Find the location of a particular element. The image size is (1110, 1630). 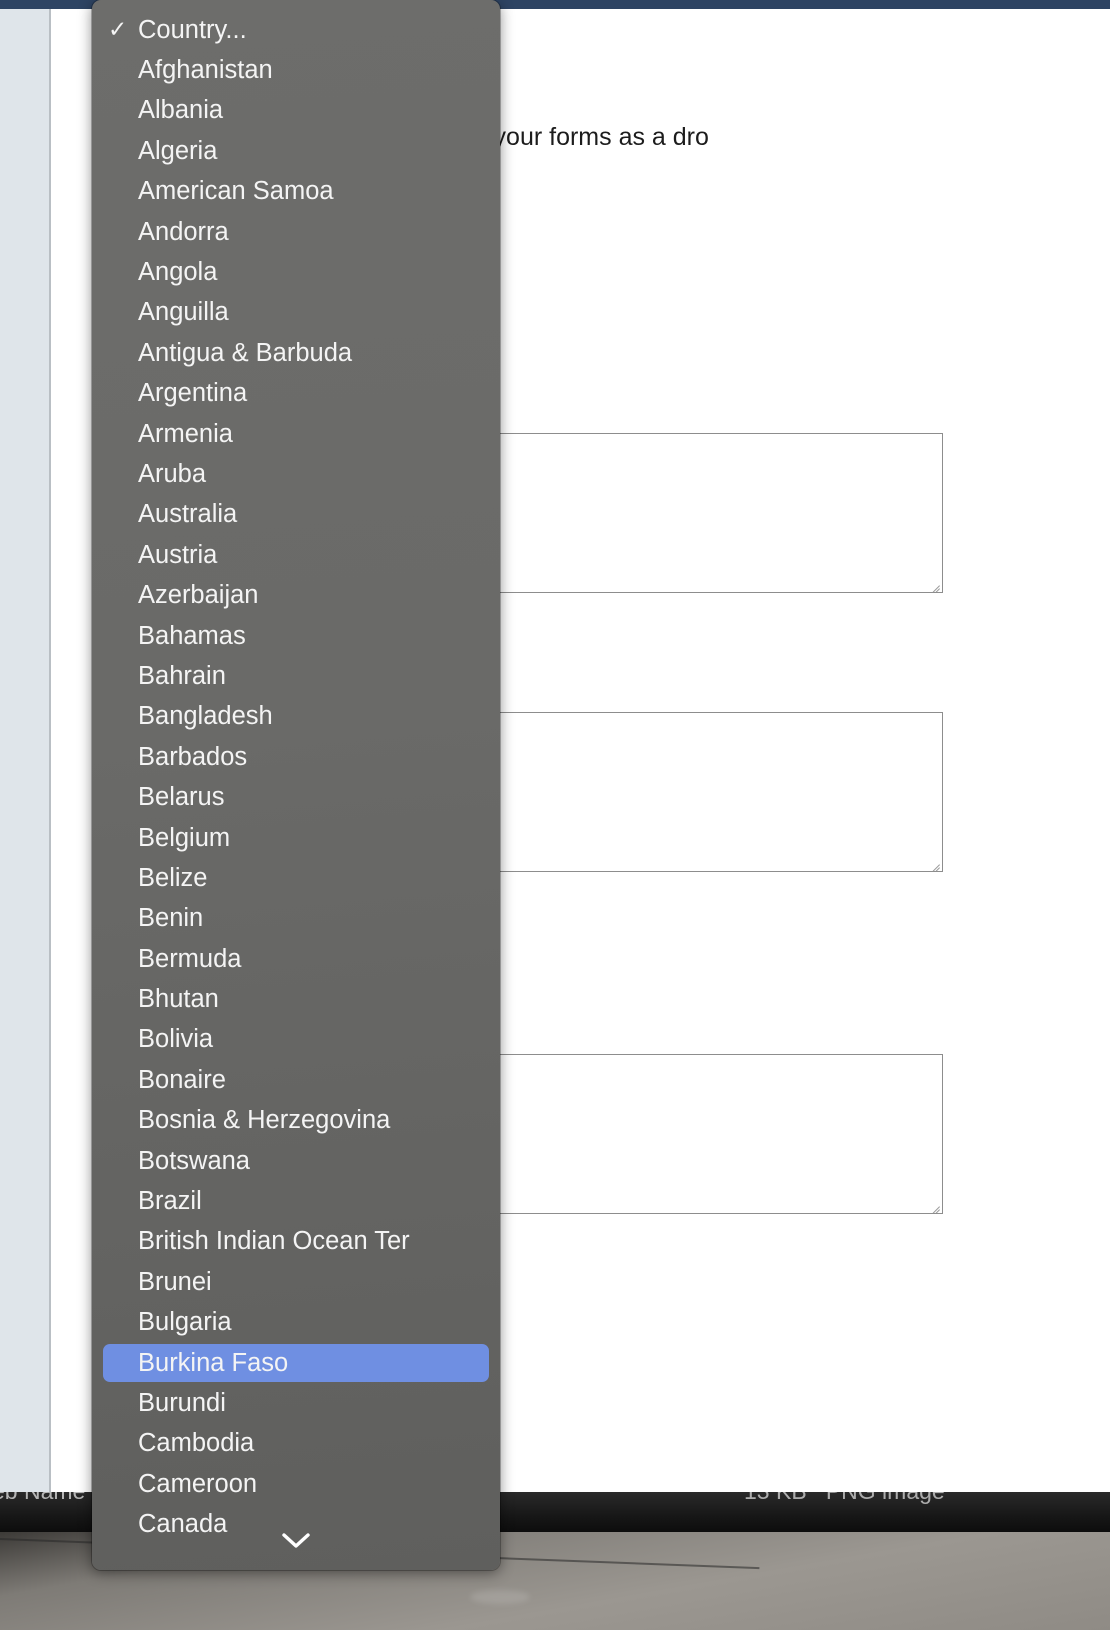

menu-item-country: Austria is located at coordinates (296, 555).